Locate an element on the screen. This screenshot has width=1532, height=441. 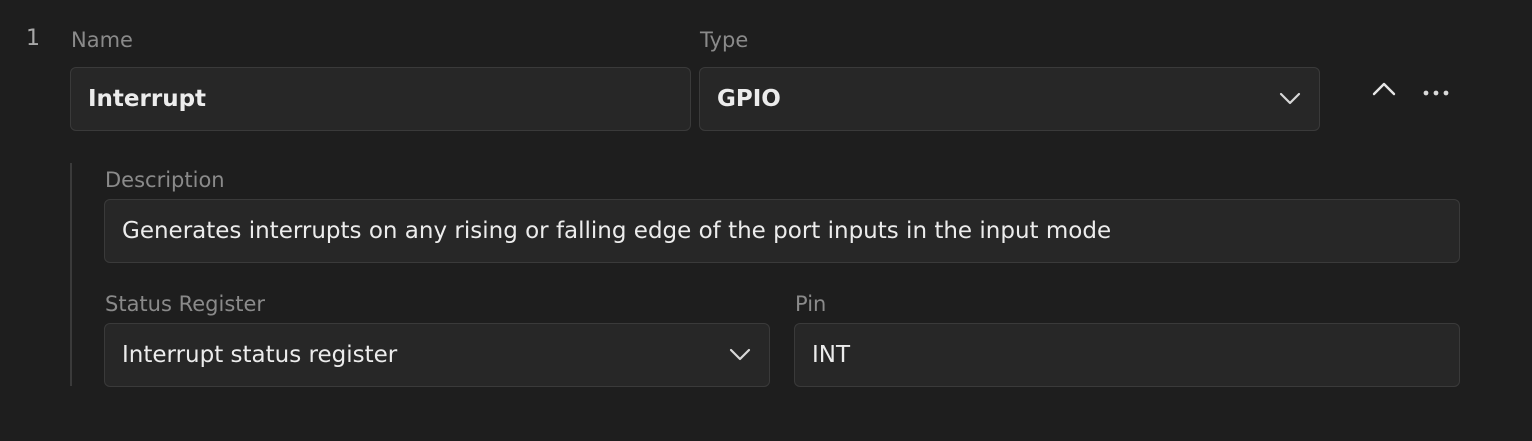
status-register-value: Interrupt status register is located at coordinates (260, 355).